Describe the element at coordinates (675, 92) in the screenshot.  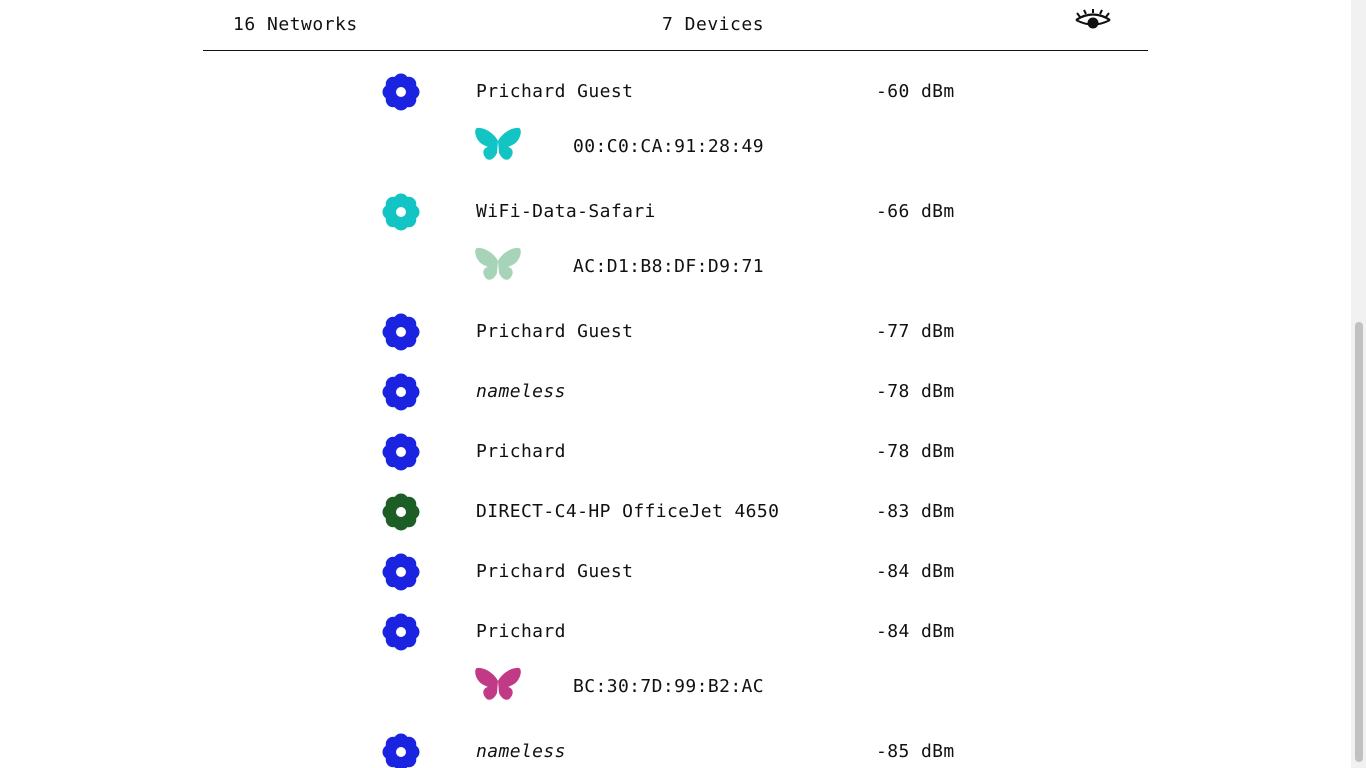
I see `network-row: Prichard Guest -60 dBm` at that location.